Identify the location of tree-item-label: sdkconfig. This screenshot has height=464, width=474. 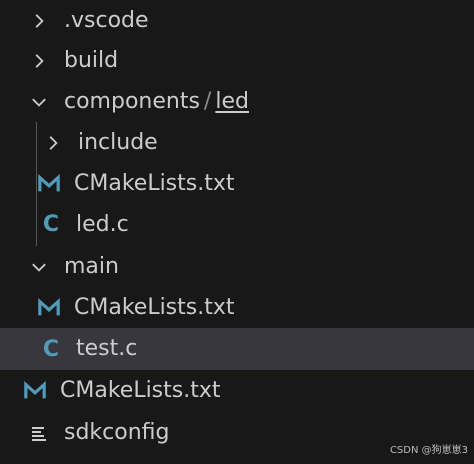
(117, 432).